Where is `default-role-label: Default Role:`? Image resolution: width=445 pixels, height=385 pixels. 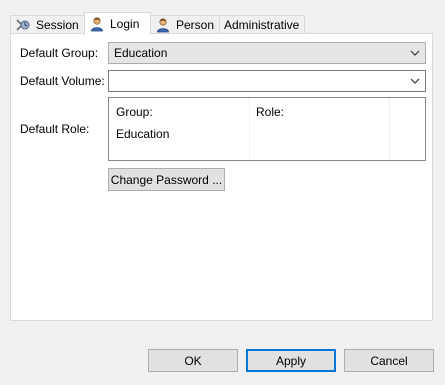
default-role-label: Default Role: is located at coordinates (55, 129).